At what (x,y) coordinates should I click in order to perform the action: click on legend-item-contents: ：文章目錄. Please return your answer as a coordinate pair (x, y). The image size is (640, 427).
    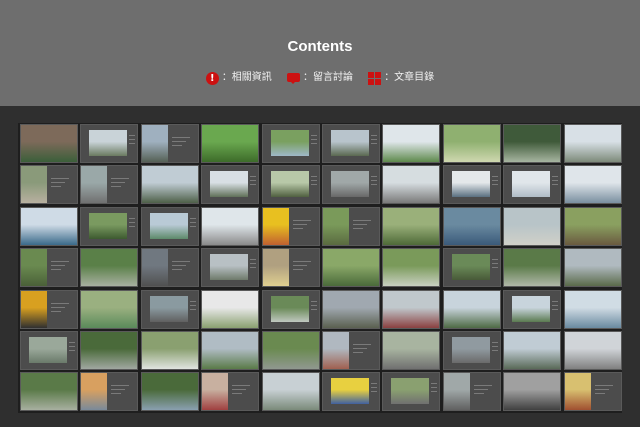
    Looking at the image, I should click on (401, 78).